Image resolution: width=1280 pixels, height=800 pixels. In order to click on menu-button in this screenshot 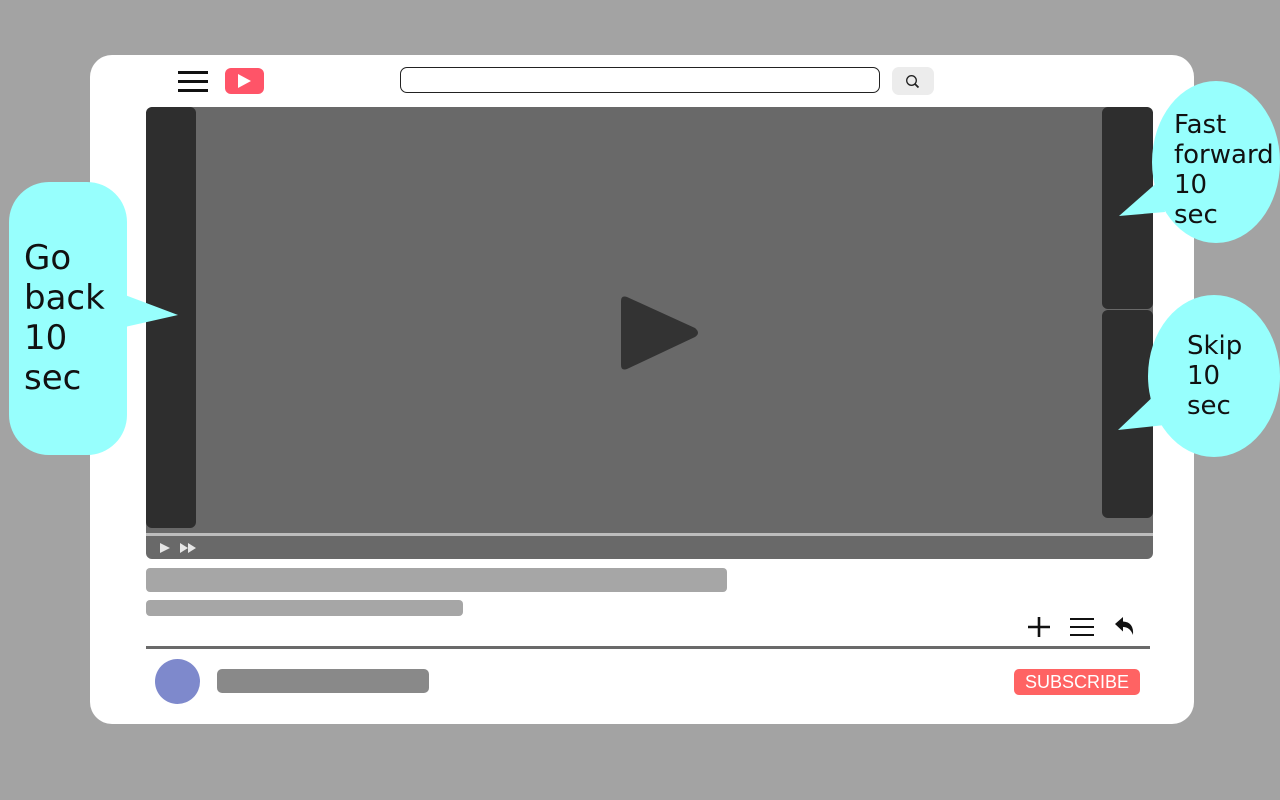, I will do `click(193, 81)`.